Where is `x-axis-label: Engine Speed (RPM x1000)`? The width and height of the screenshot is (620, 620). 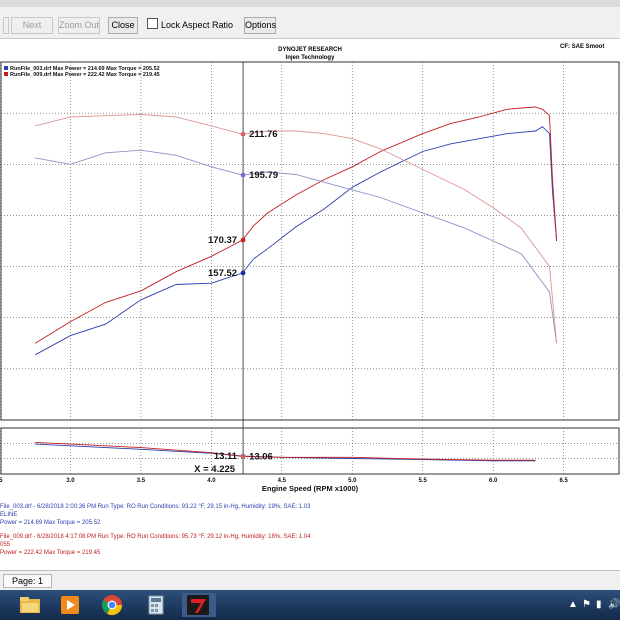 x-axis-label: Engine Speed (RPM x1000) is located at coordinates (310, 488).